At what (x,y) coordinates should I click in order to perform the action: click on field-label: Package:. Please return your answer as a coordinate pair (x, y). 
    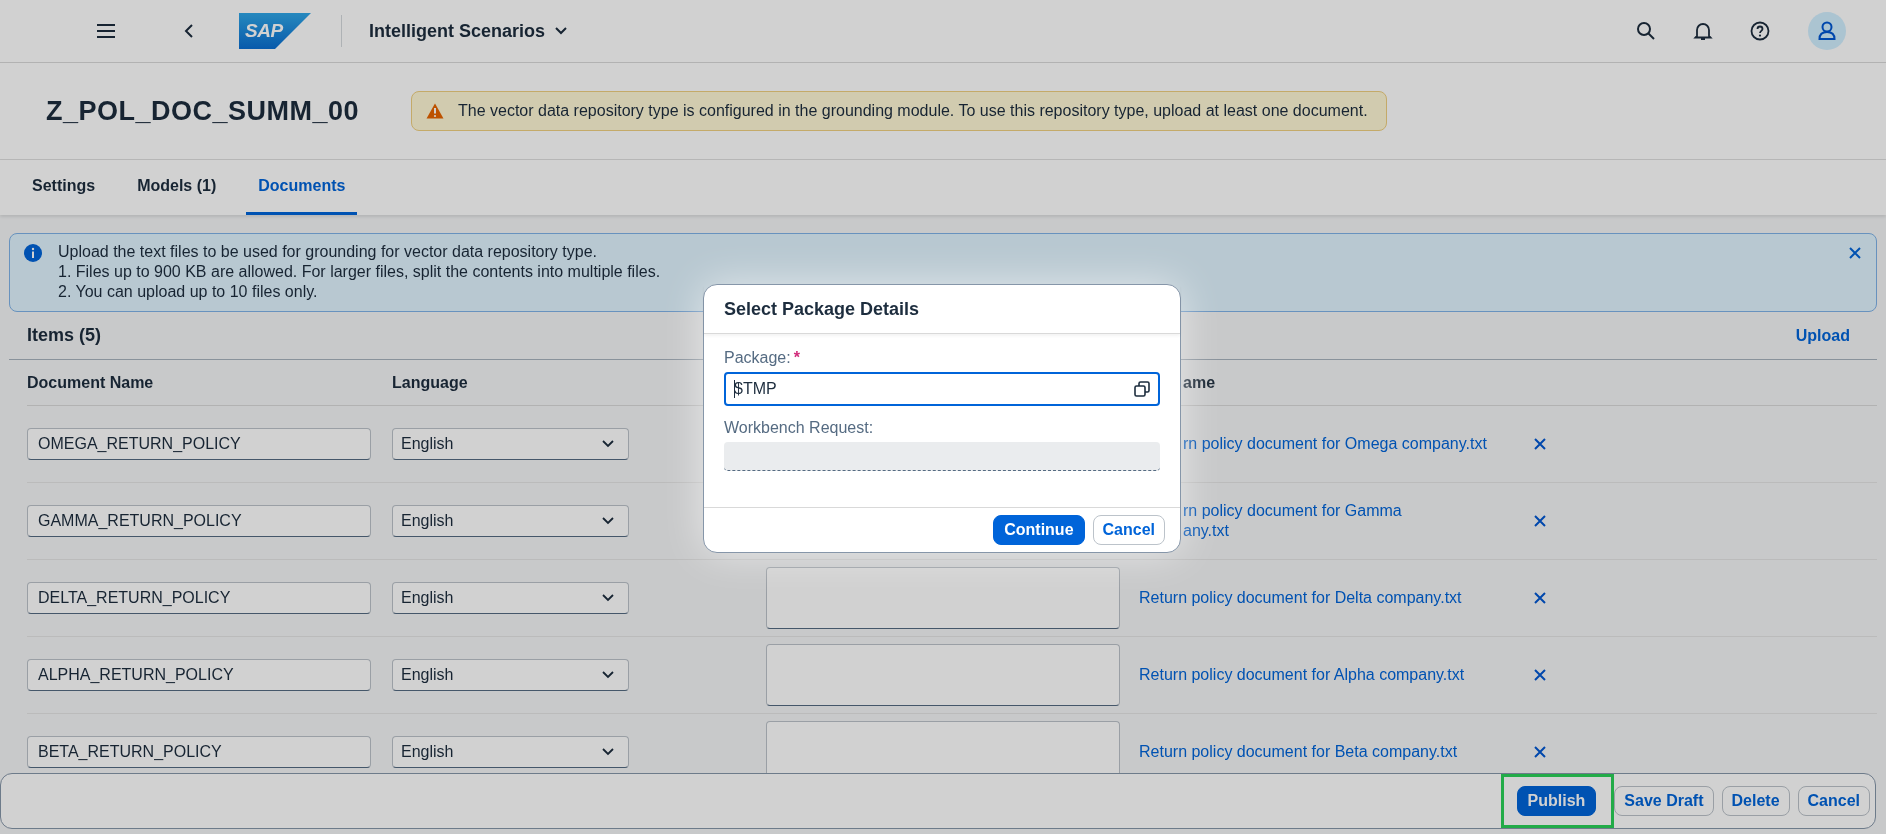
    Looking at the image, I should click on (757, 358).